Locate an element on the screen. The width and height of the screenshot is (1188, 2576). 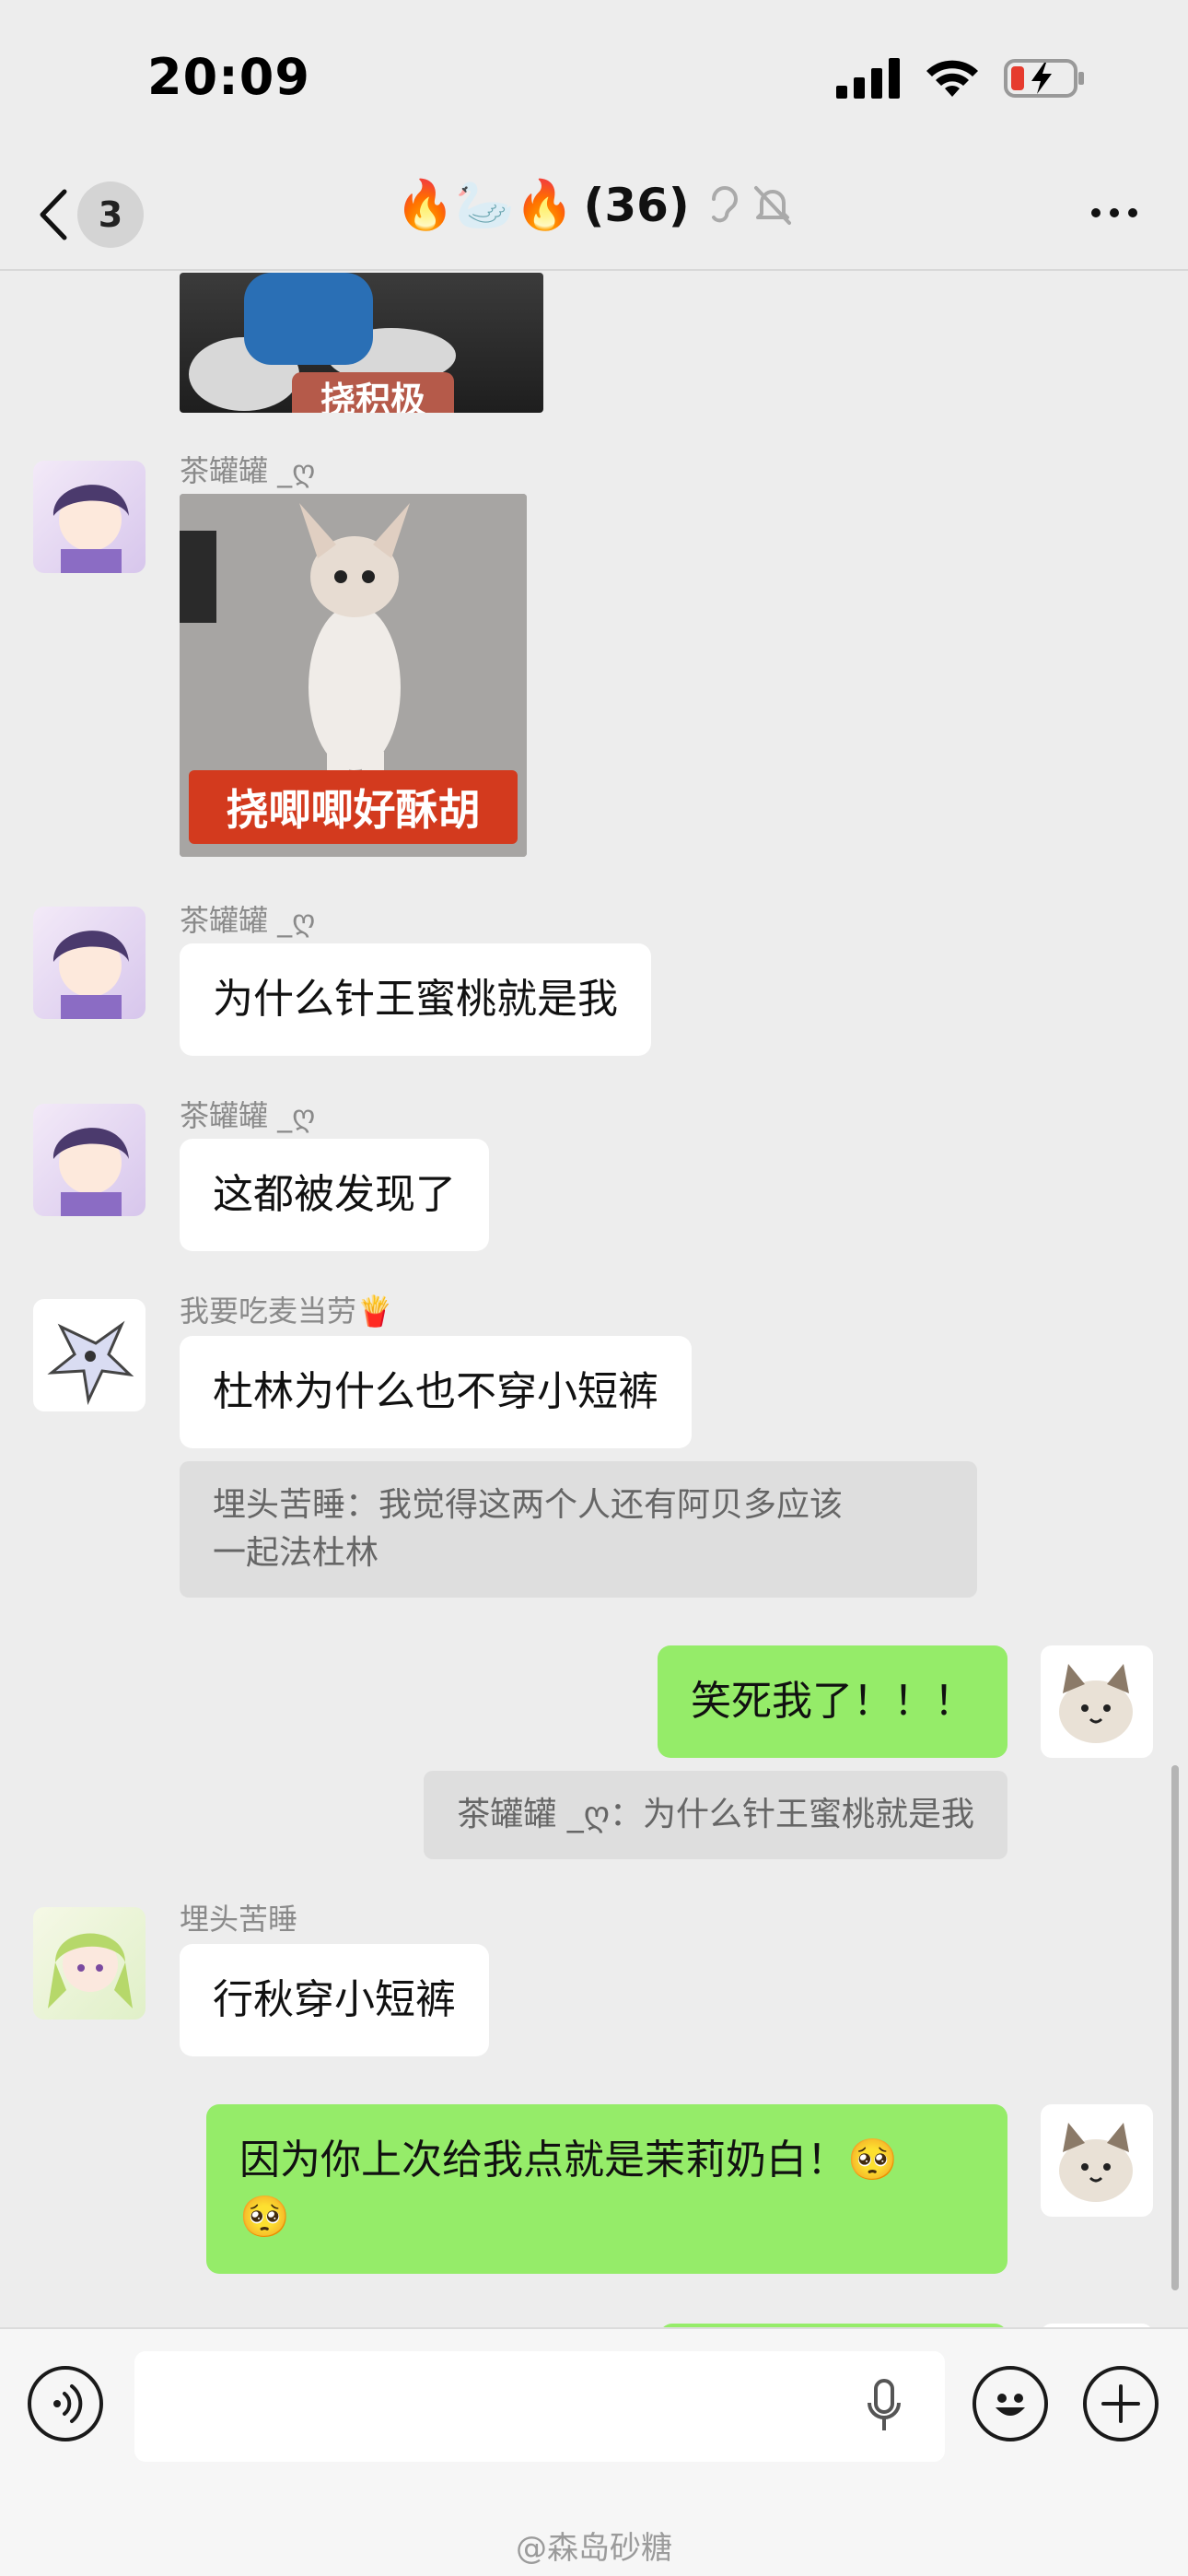
wifi-icon is located at coordinates (952, 78).